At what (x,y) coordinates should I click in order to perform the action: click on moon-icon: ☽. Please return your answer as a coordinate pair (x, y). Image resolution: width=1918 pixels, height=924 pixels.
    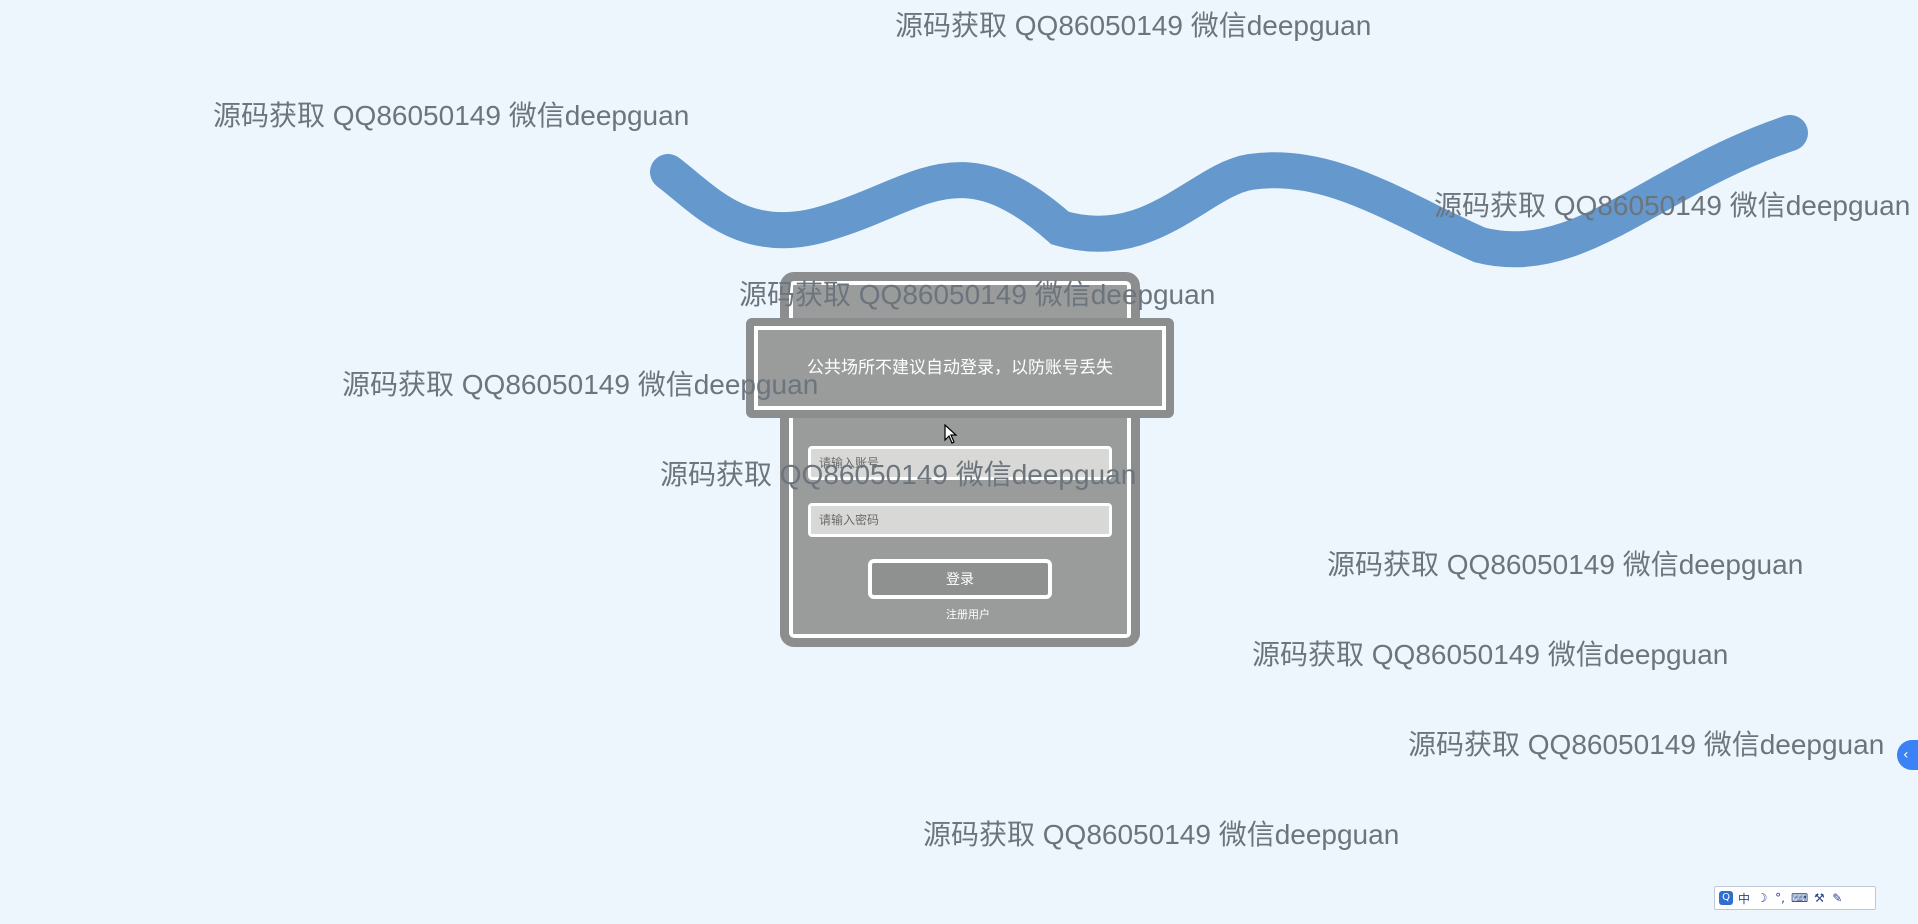
    Looking at the image, I should click on (1762, 898).